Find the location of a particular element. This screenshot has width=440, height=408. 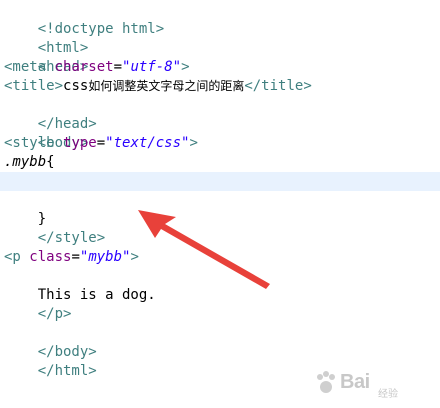

watermark-sub: 经验 is located at coordinates (388, 394).